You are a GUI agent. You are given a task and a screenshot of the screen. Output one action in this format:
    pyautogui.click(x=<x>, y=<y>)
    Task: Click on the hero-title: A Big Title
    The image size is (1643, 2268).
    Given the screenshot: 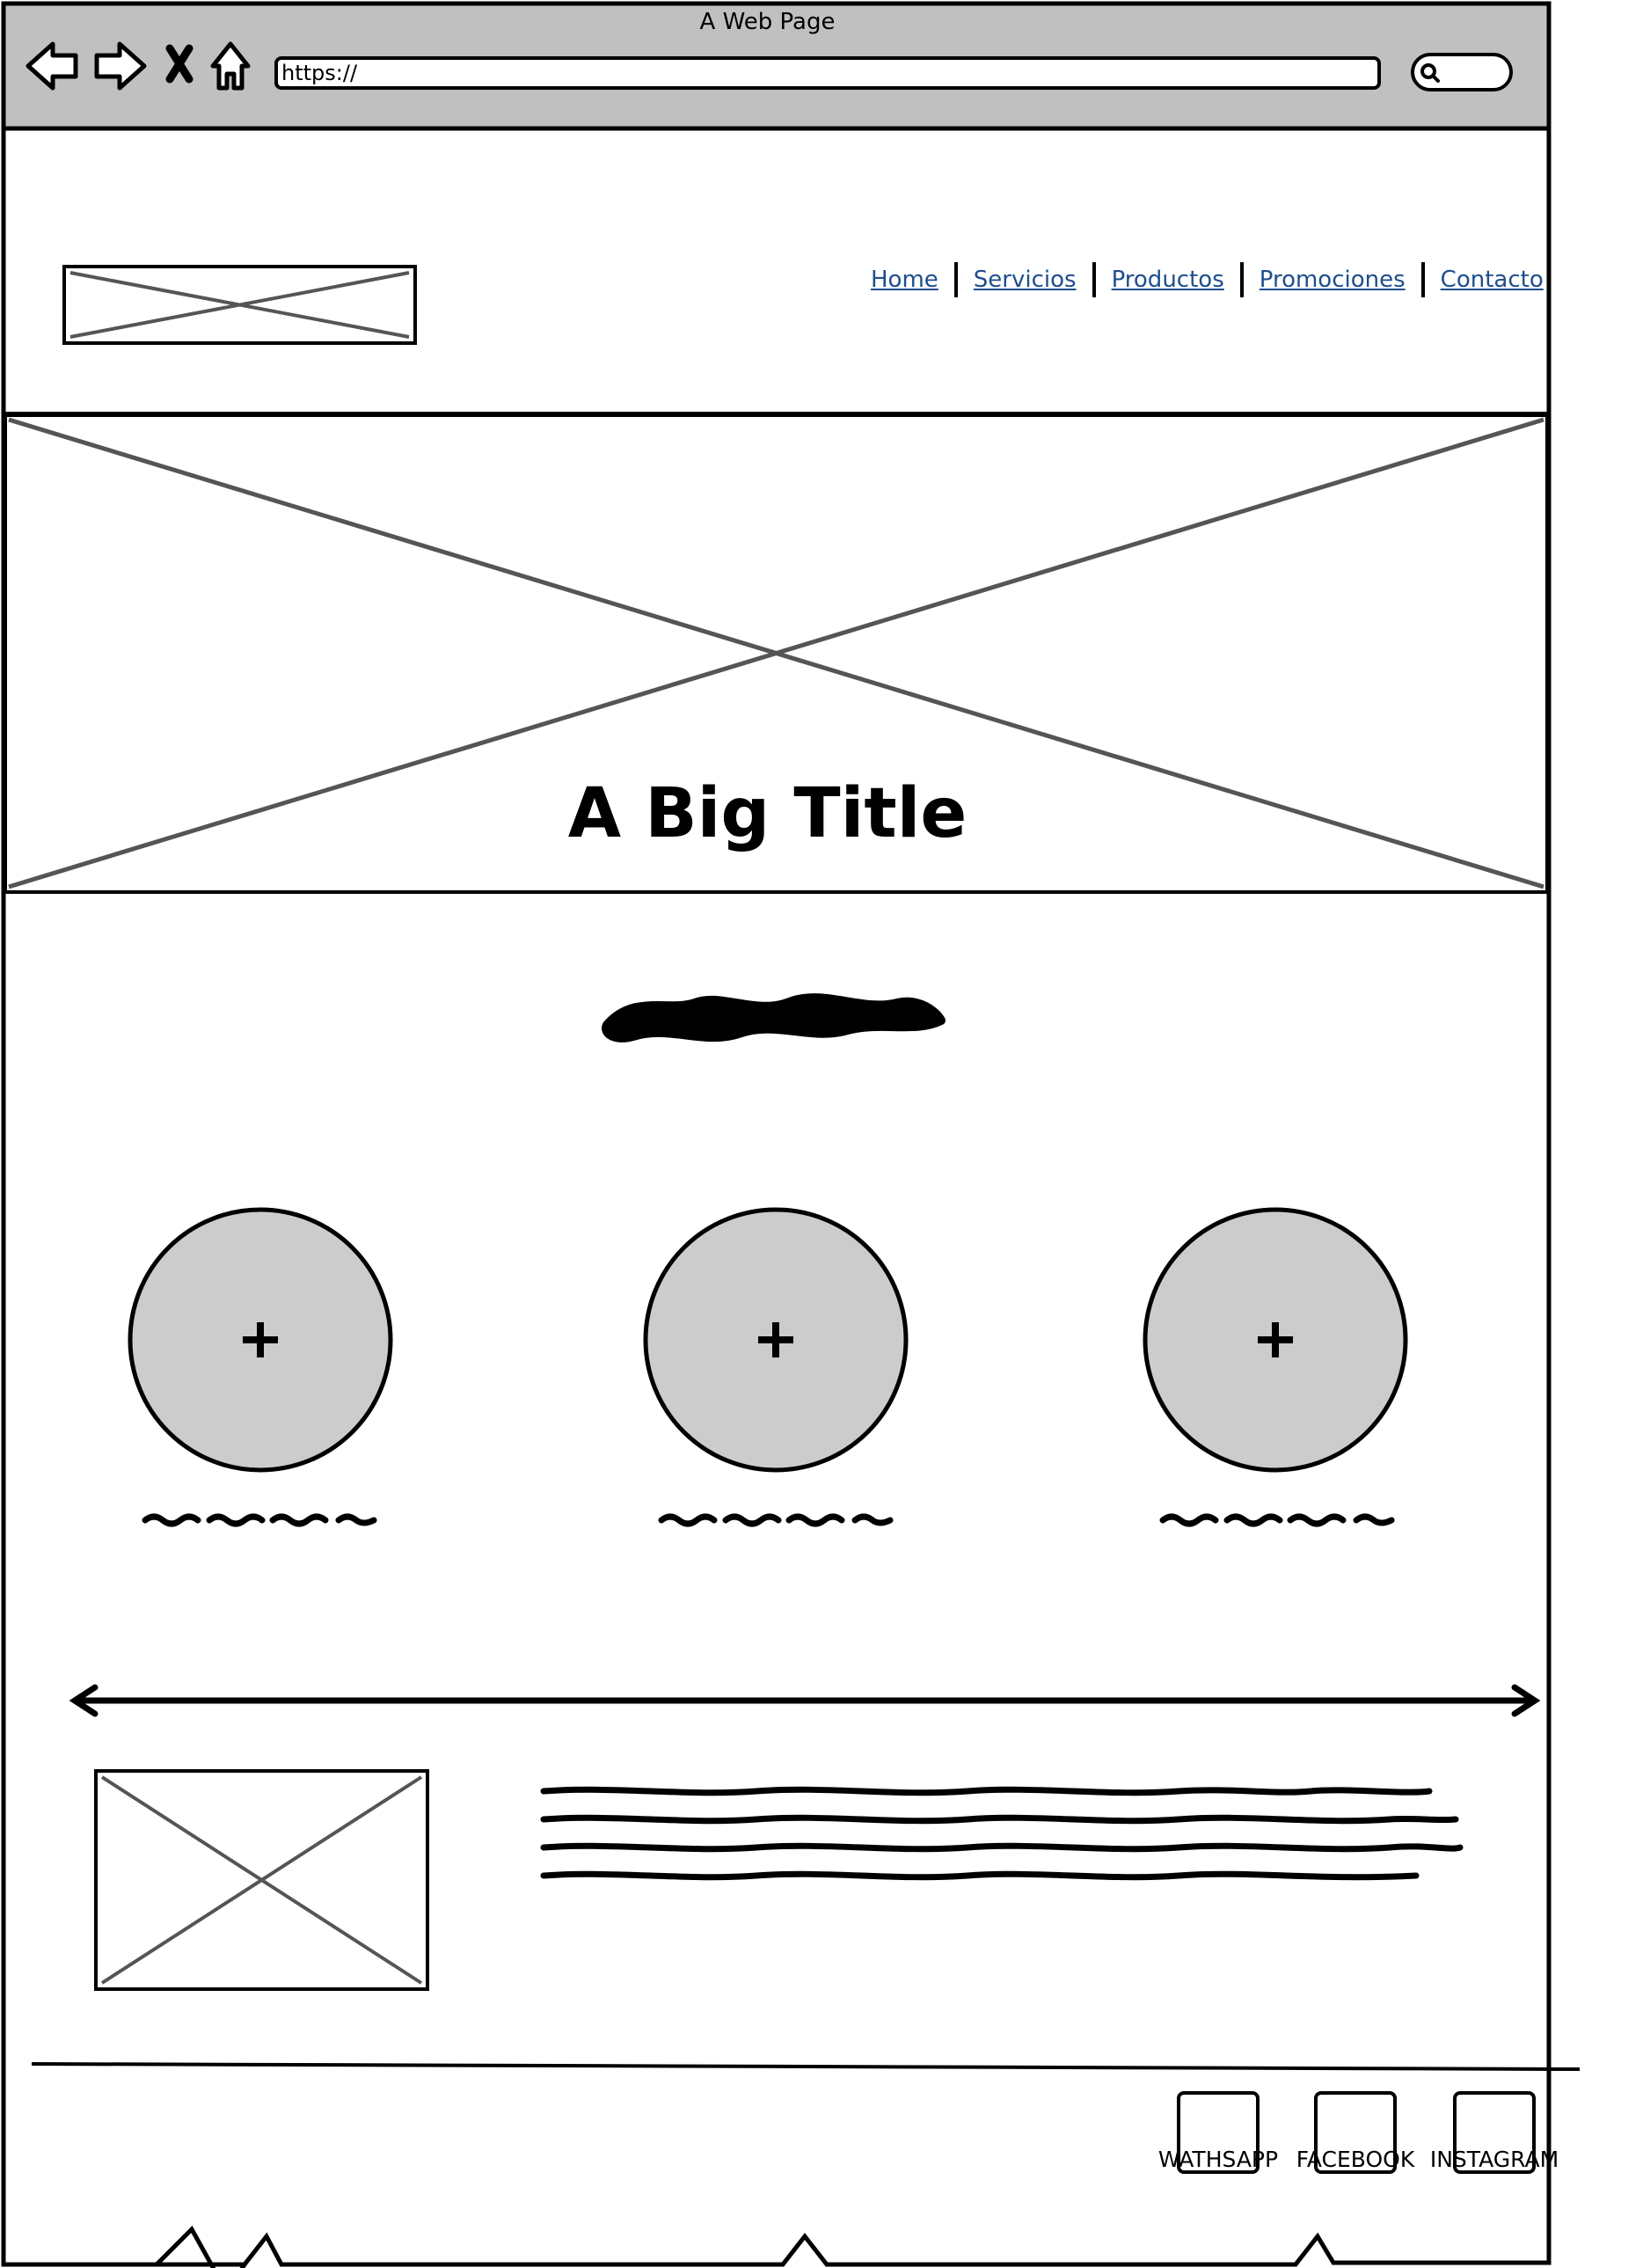 What is the action you would take?
    pyautogui.click(x=768, y=813)
    